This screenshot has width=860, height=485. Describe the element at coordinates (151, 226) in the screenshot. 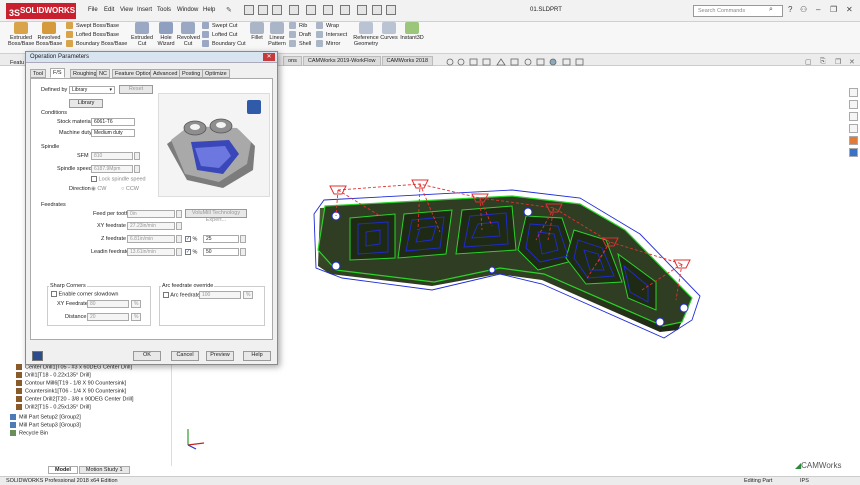

I see `xy-feedrate-field: 27.23in/min` at that location.